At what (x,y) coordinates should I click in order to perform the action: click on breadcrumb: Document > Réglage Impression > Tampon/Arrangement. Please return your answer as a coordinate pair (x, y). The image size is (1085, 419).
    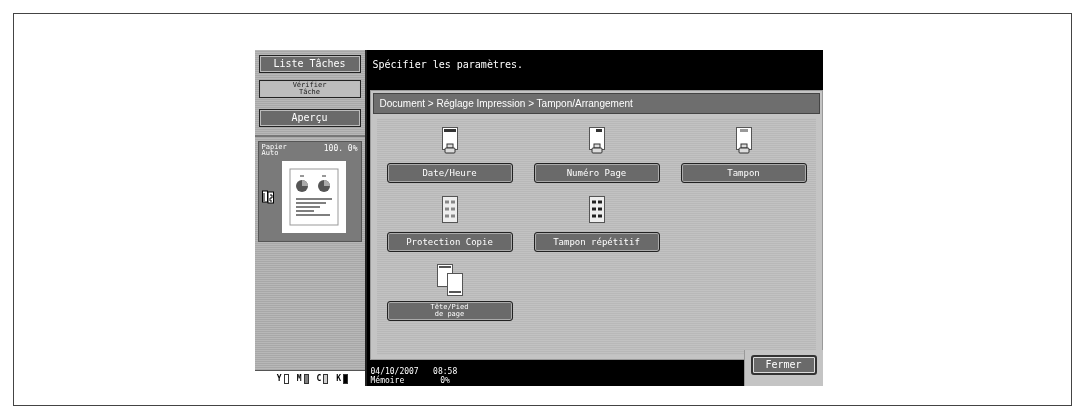
    Looking at the image, I should click on (596, 103).